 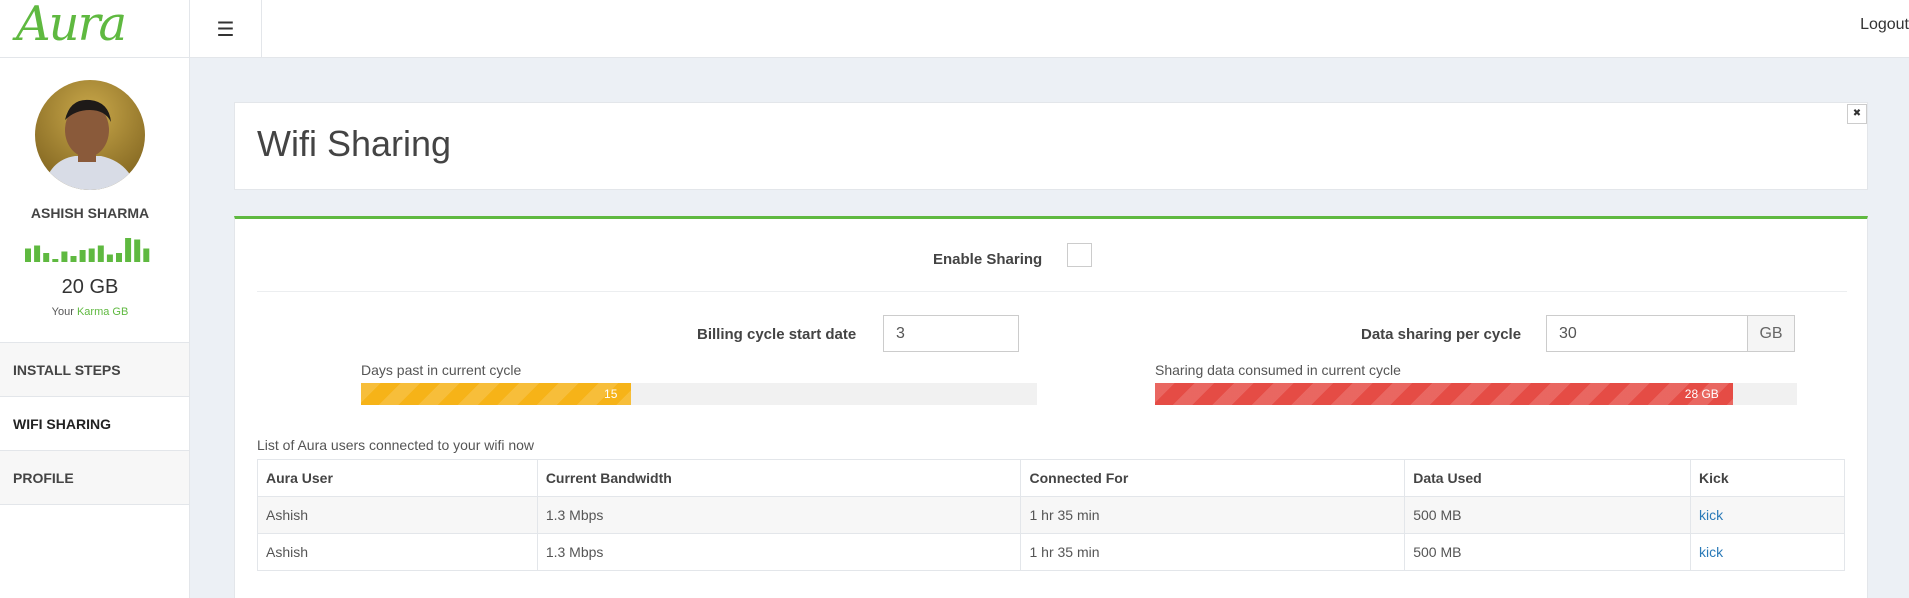 I want to click on collapse-icon: ✖, so click(x=1857, y=113).